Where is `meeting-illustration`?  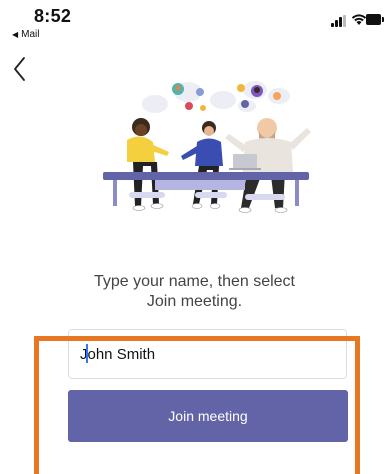 meeting-illustration is located at coordinates (207, 147).